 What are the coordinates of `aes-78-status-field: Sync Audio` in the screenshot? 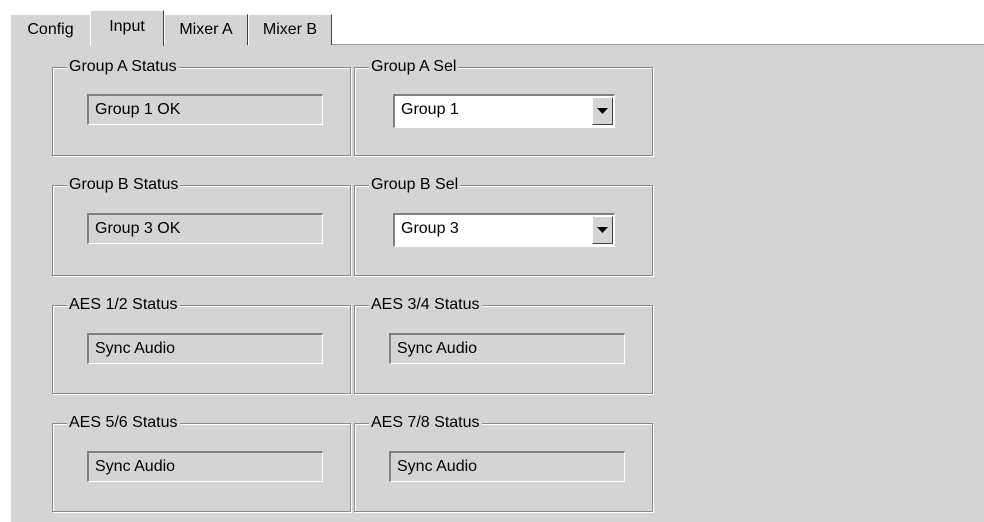 It's located at (507, 466).